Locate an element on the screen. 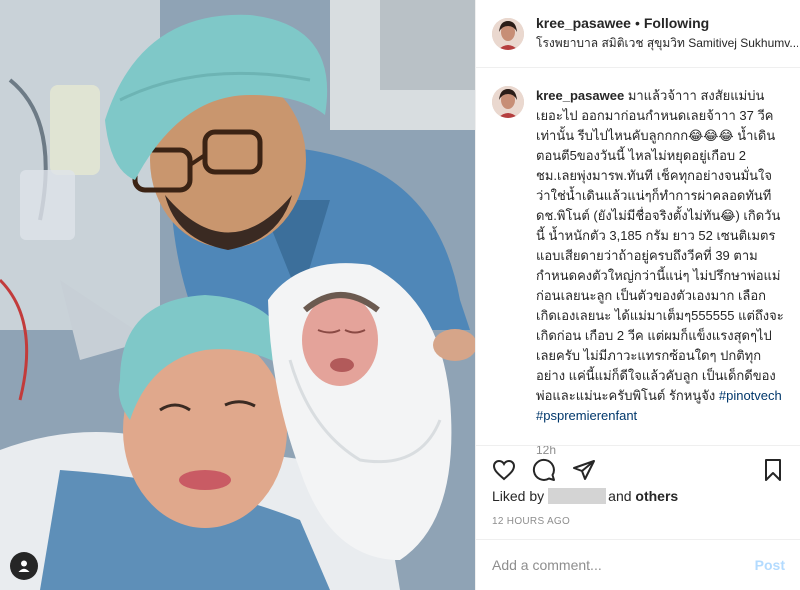 The height and width of the screenshot is (590, 800). caption-avatar-image is located at coordinates (508, 102).